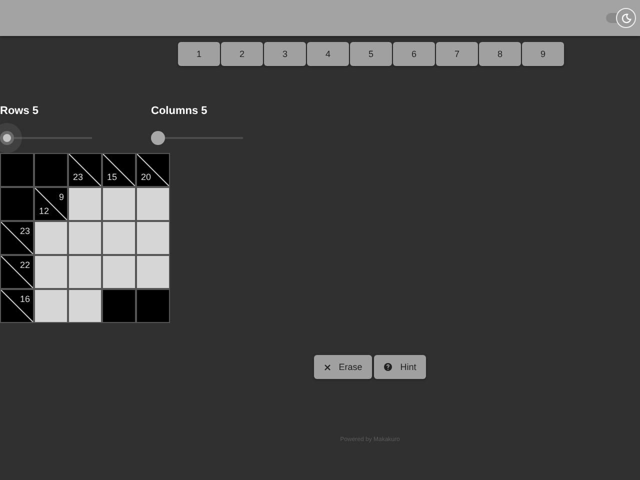 Image resolution: width=640 pixels, height=480 pixels. I want to click on number-button: 4, so click(328, 54).